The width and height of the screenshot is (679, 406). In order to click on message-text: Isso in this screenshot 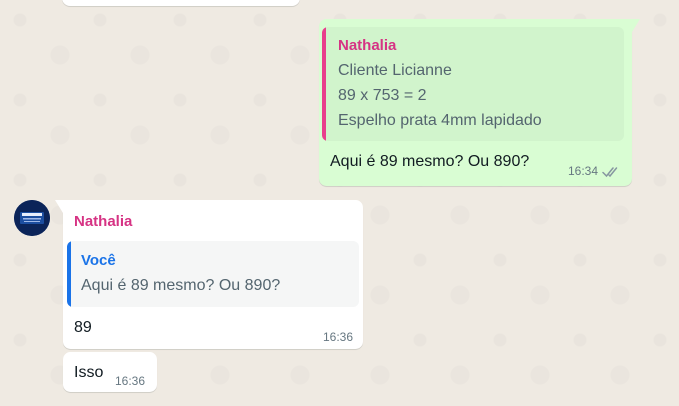, I will do `click(89, 372)`.